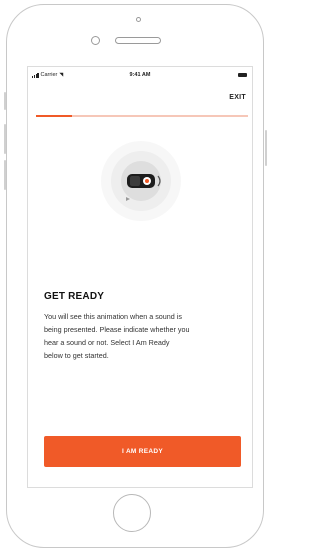  What do you see at coordinates (95, 40) in the screenshot?
I see `sensor-icon` at bounding box center [95, 40].